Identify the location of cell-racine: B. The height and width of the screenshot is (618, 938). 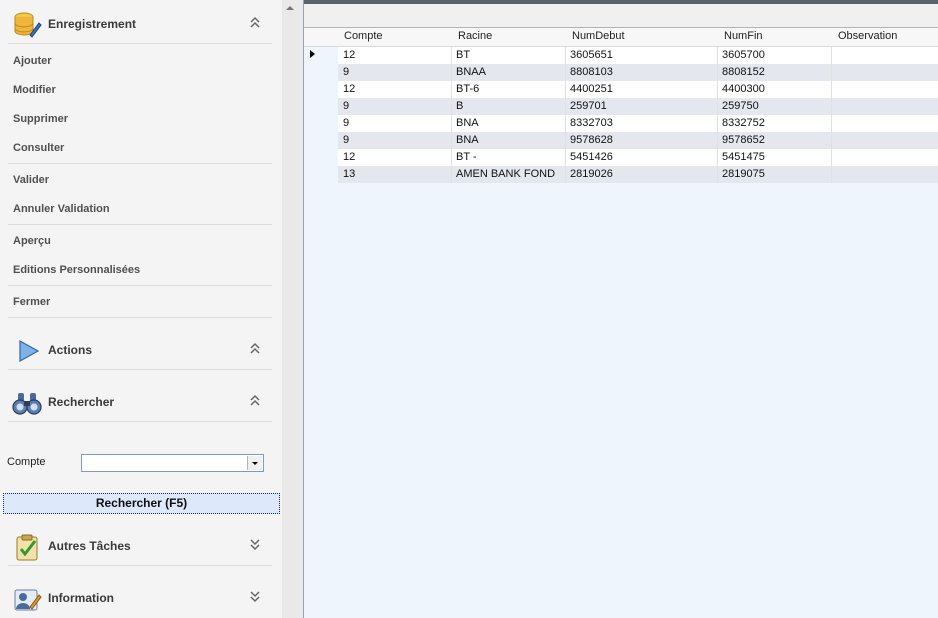
(459, 106).